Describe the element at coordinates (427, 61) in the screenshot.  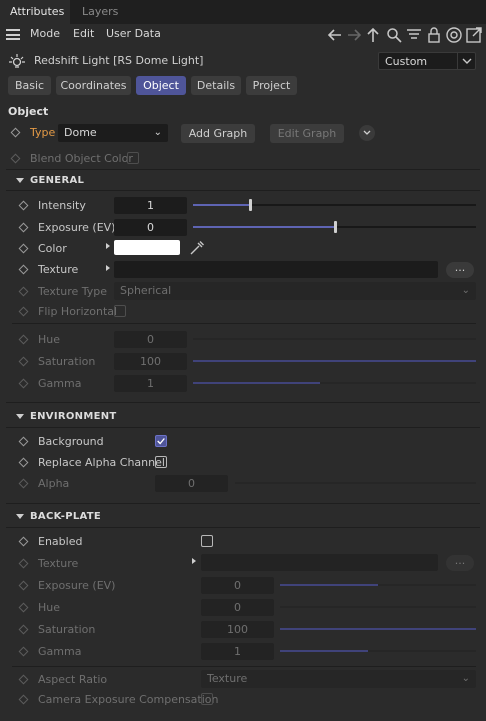
I see `preset-dropdown: Custom` at that location.